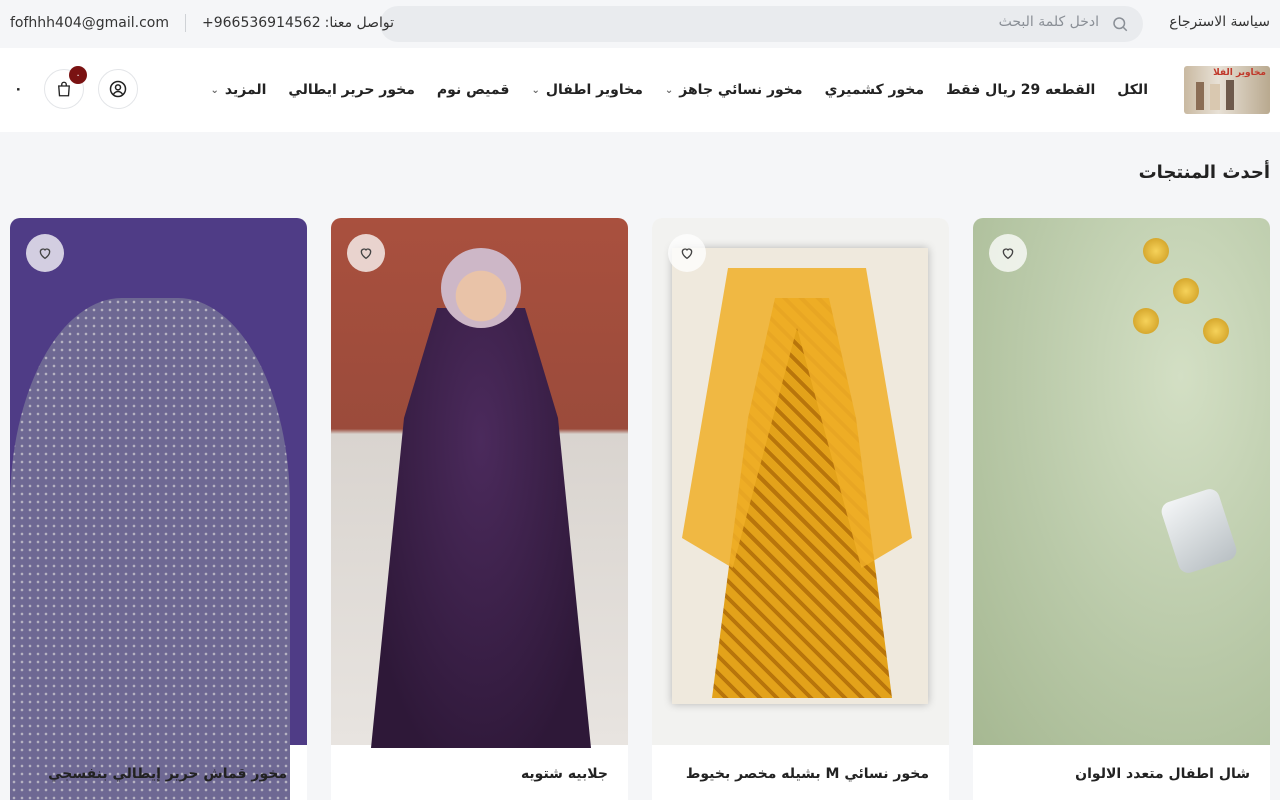 The image size is (1280, 800). Describe the element at coordinates (89, 23) in the screenshot. I see `contact-email: fofhhh404@gmail.com` at that location.